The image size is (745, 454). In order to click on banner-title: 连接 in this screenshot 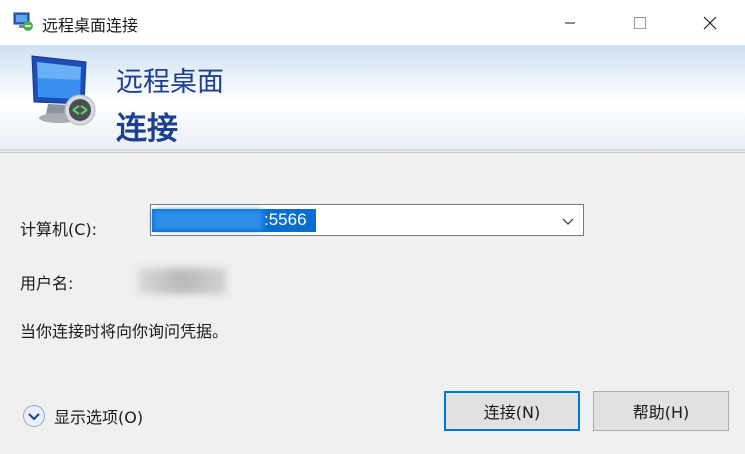, I will do `click(147, 129)`.